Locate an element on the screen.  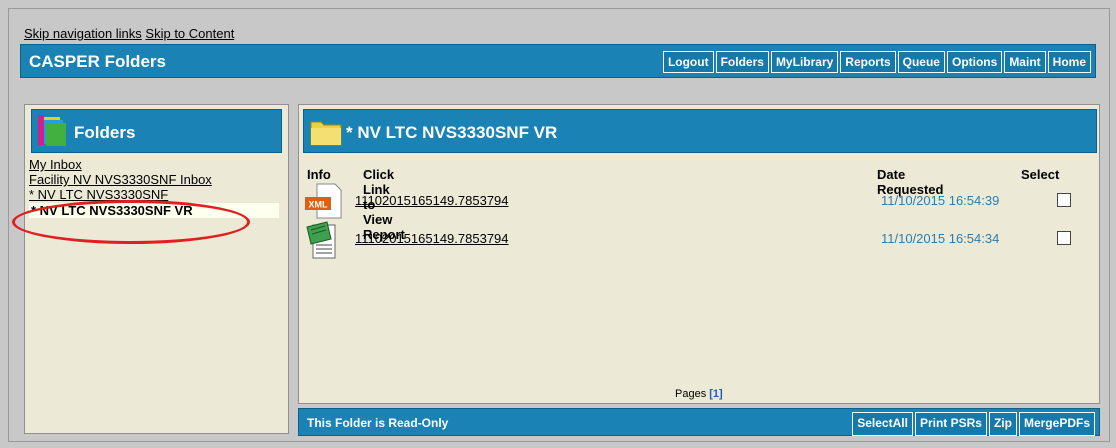
page-link-1: [1] is located at coordinates (715, 394).